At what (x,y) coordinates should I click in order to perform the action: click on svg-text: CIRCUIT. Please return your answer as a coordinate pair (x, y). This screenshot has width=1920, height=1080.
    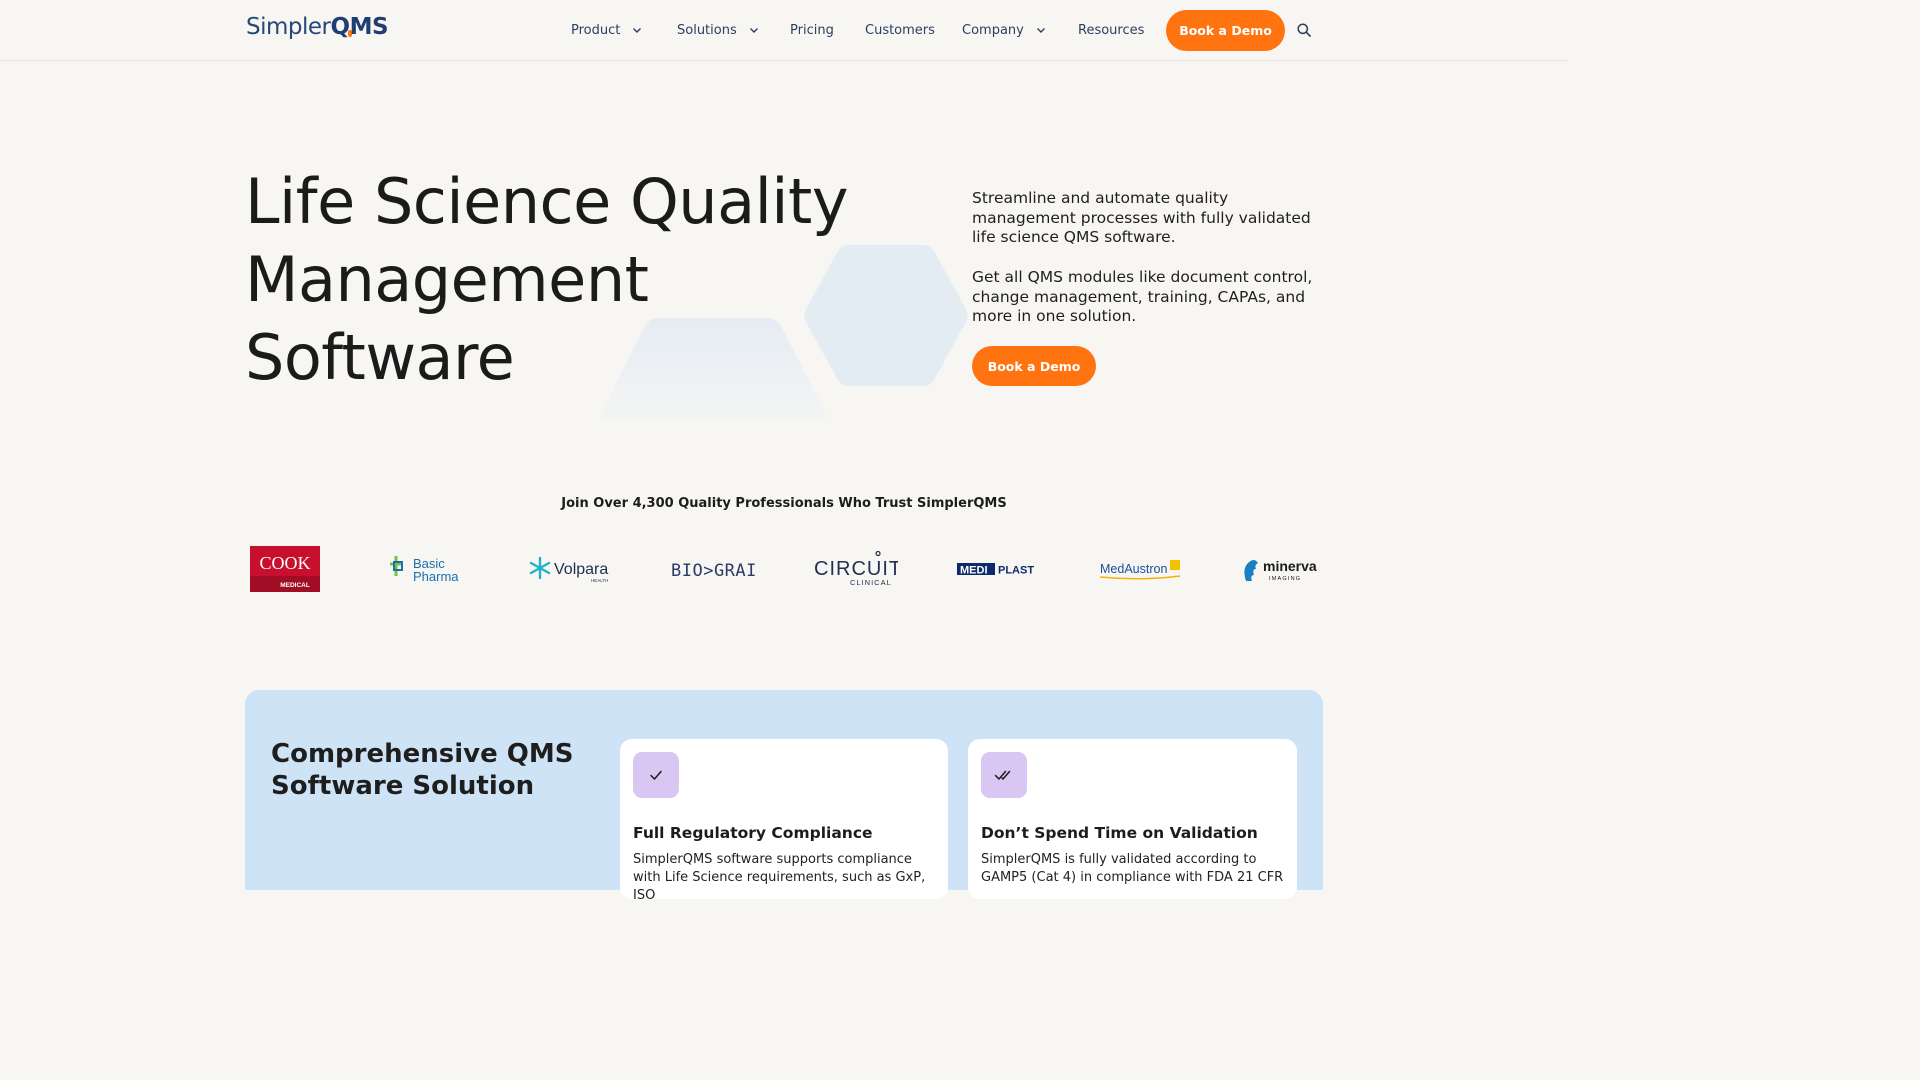
    Looking at the image, I should click on (856, 569).